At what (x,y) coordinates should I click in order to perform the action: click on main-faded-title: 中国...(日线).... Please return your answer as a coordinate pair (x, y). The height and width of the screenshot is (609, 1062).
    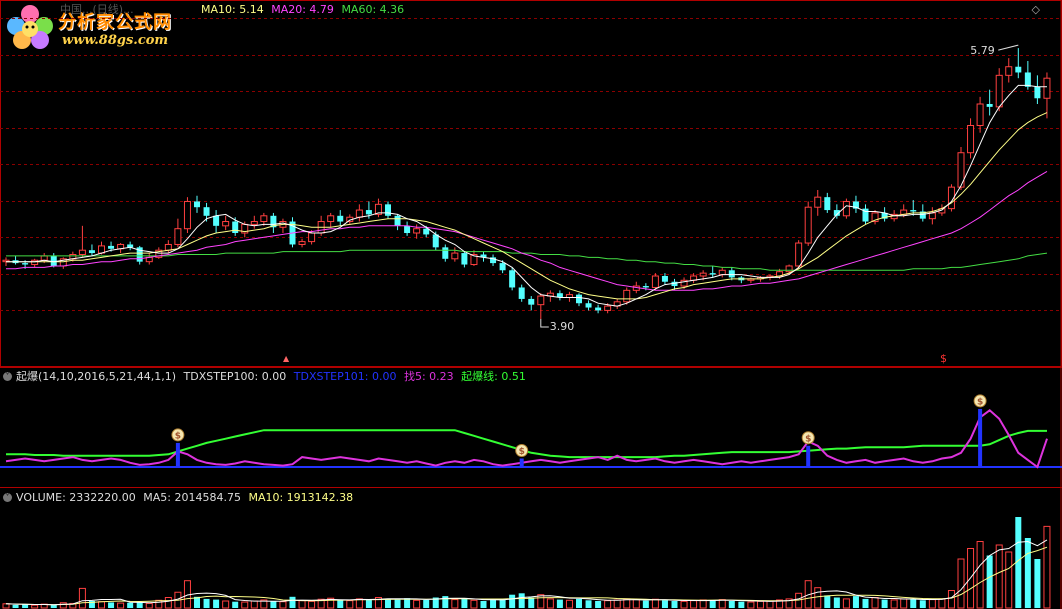
    Looking at the image, I should click on (97, 9).